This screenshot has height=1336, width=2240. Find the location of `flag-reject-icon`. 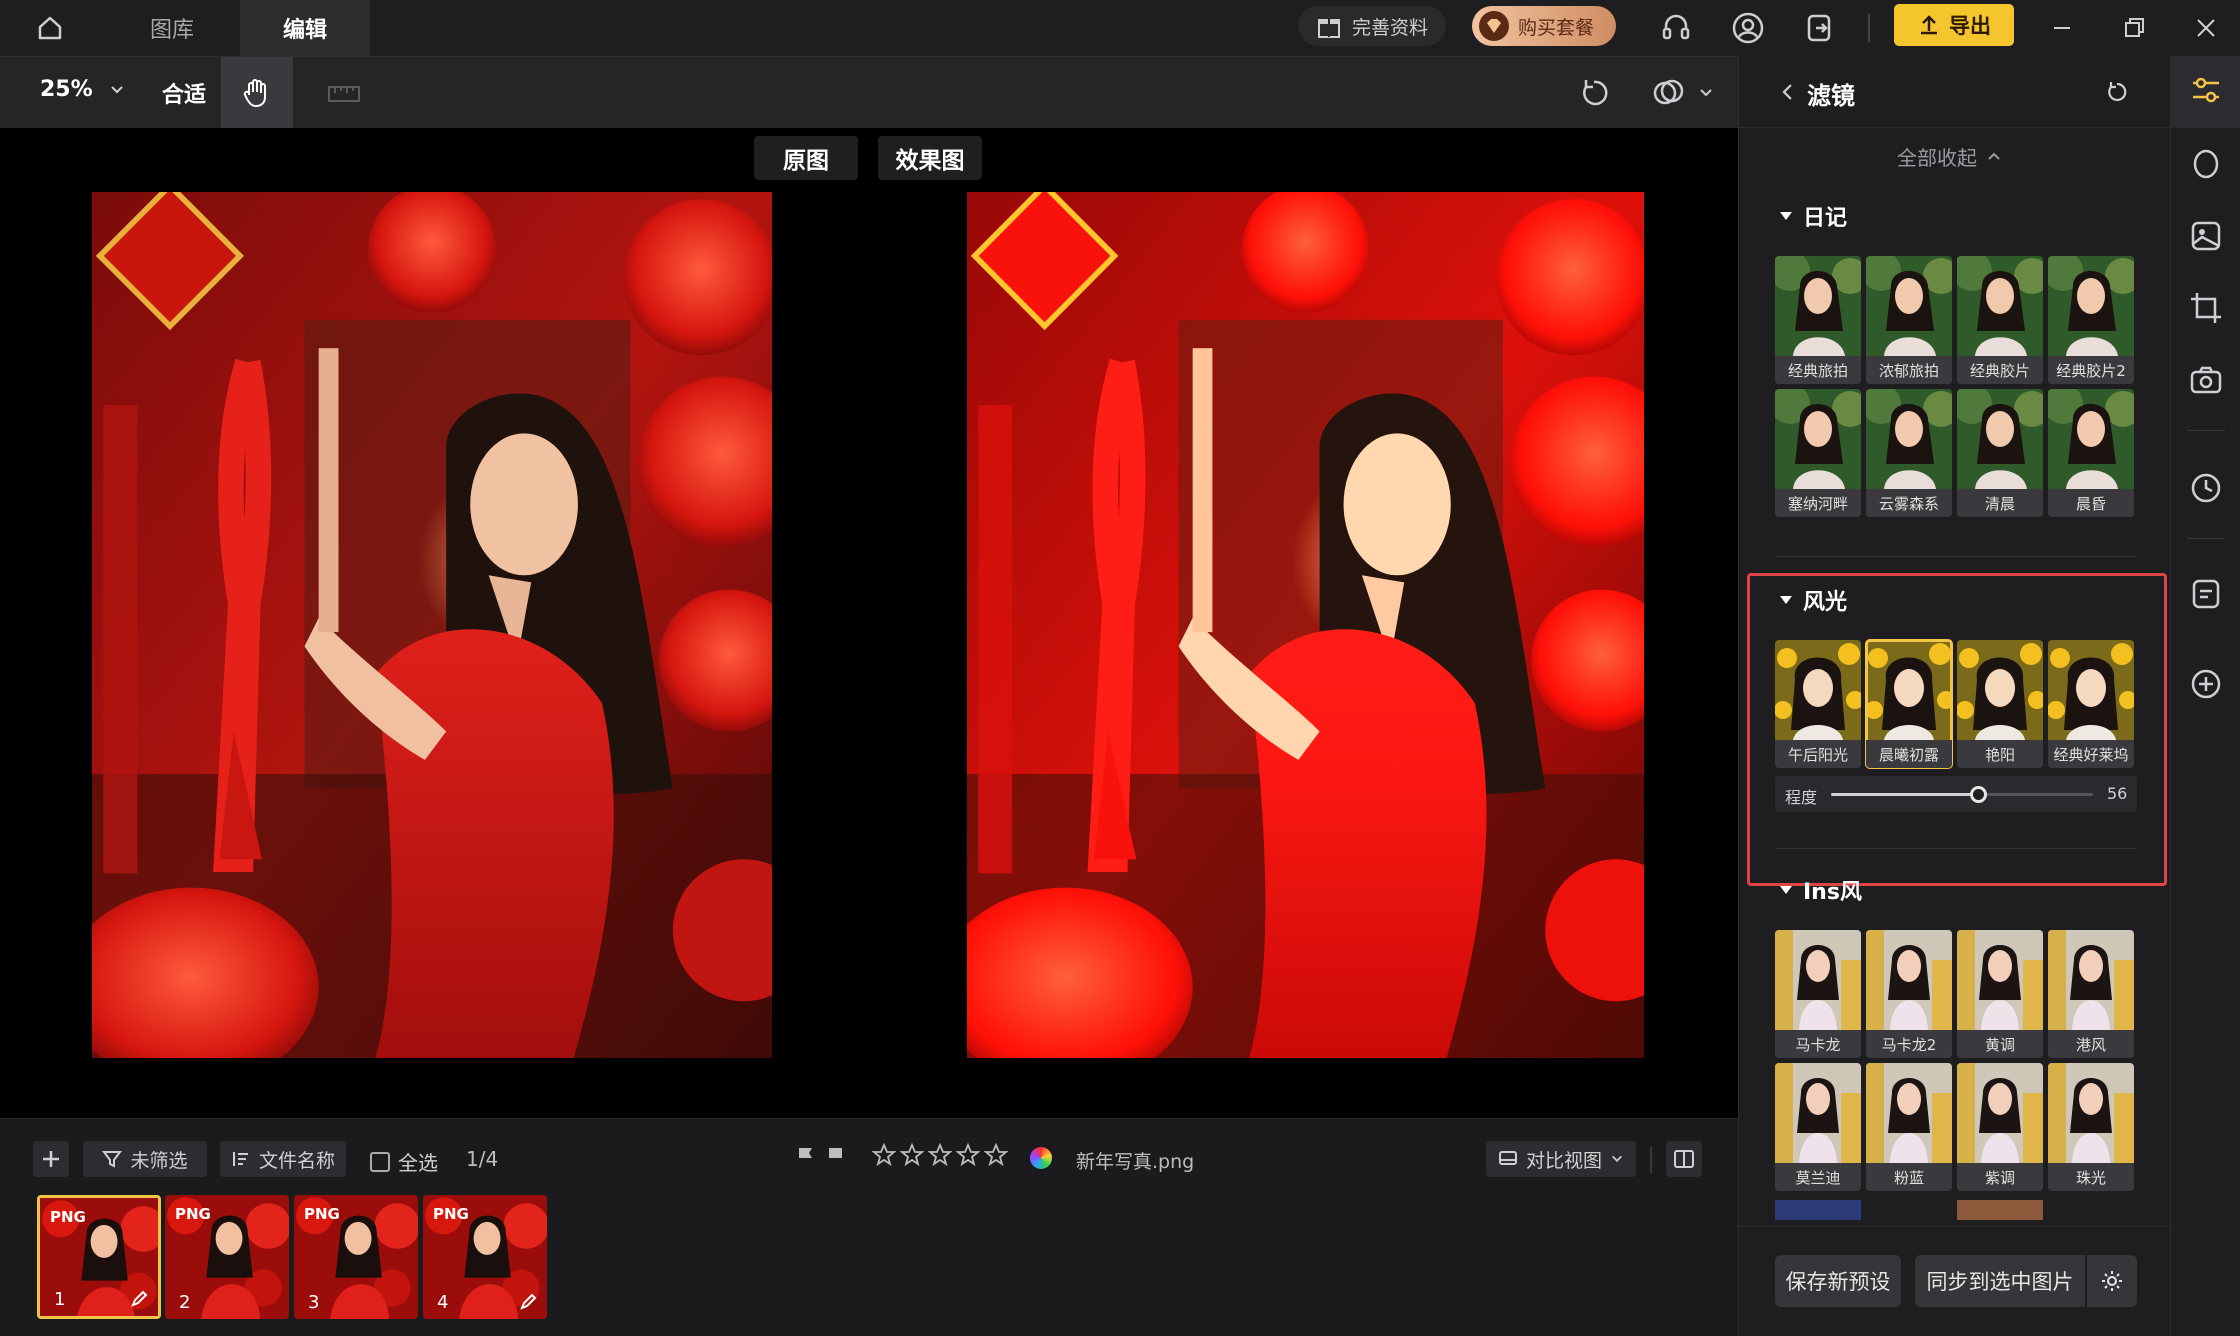

flag-reject-icon is located at coordinates (836, 1156).